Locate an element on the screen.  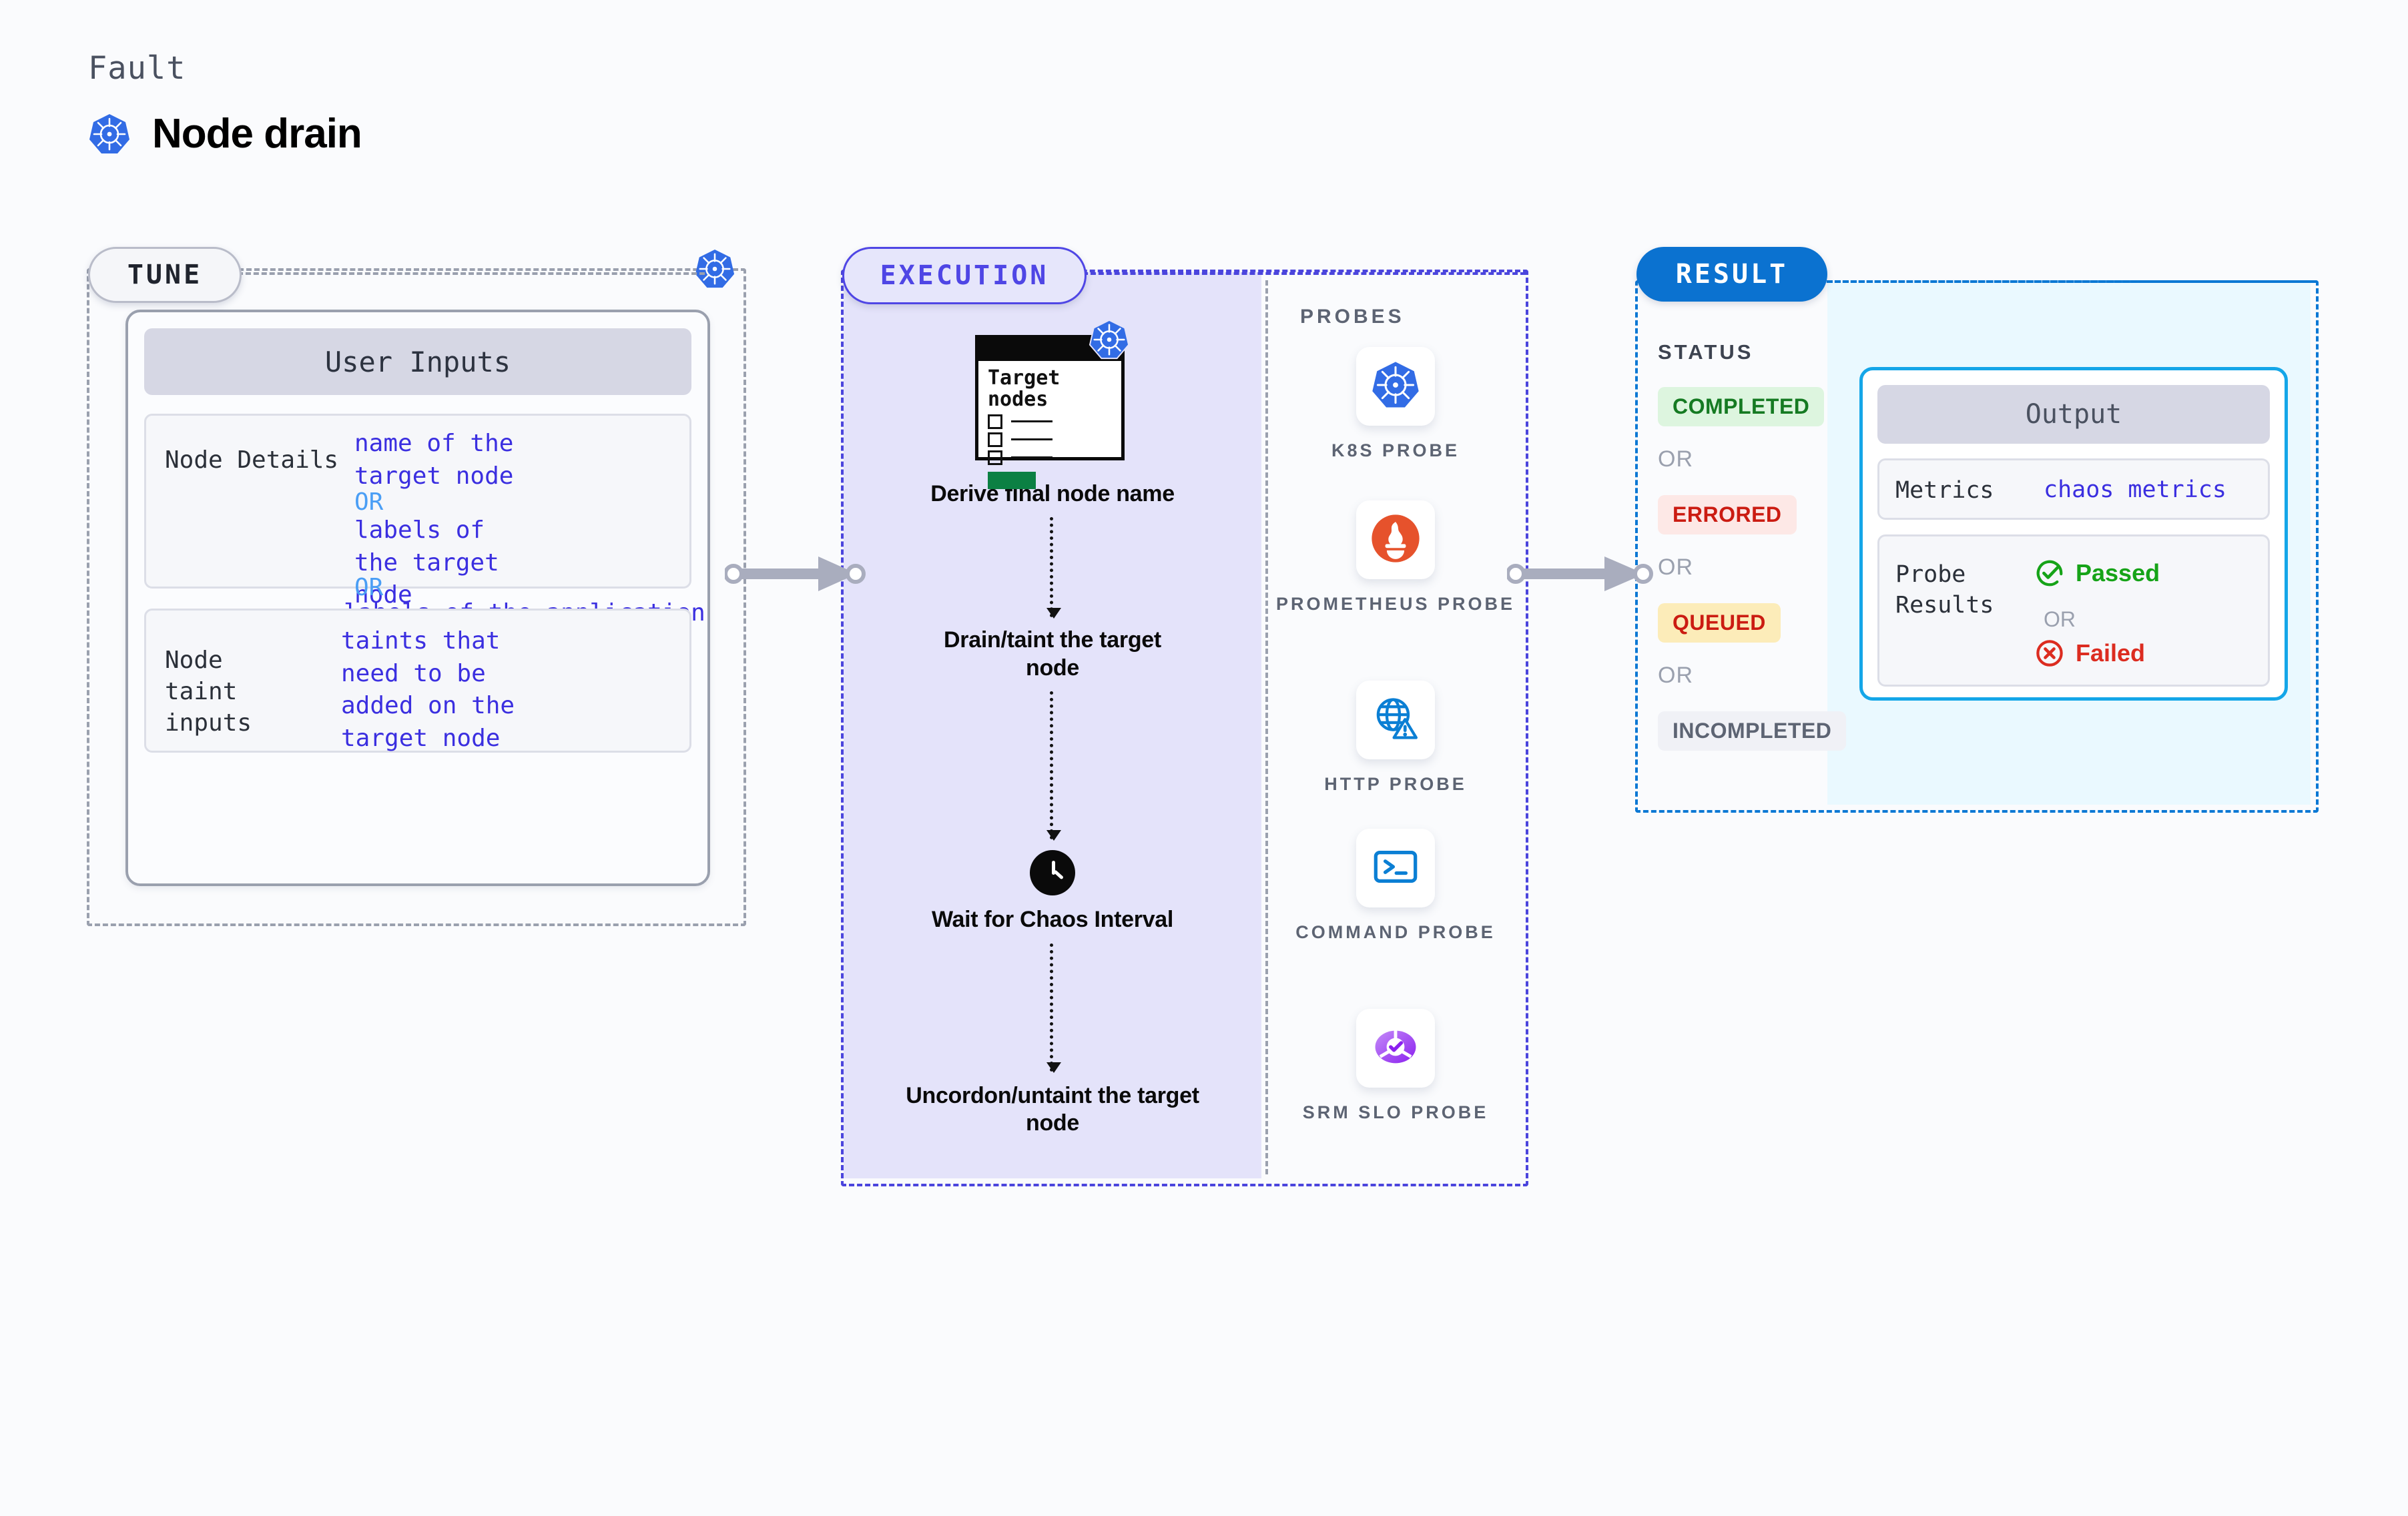
target-card-progress-bar is located at coordinates (1012, 480).